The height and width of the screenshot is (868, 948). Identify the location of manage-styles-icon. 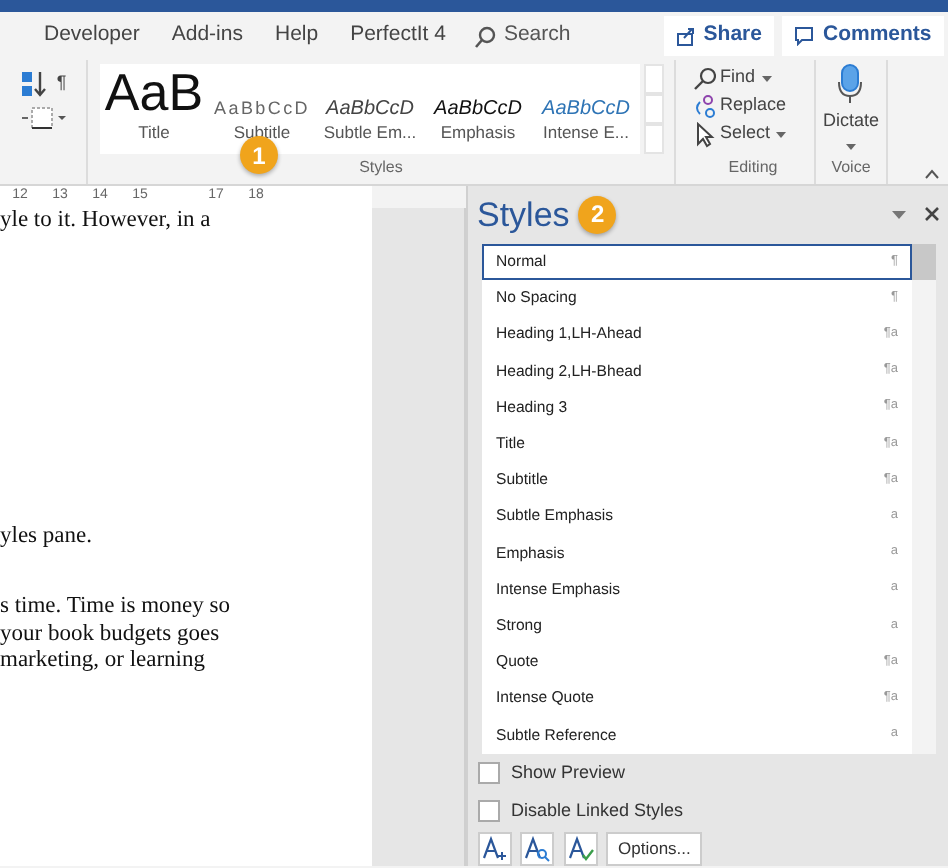
(580, 849).